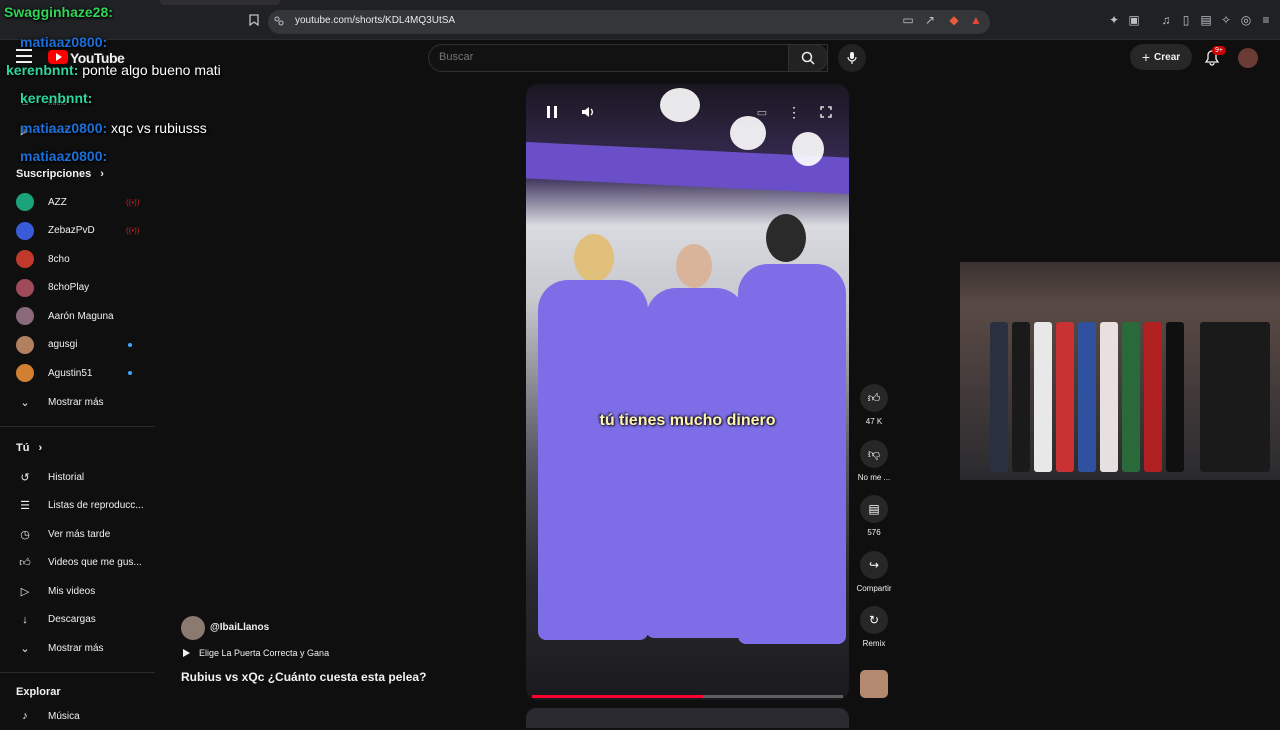  Describe the element at coordinates (604, 57) in the screenshot. I see `search-input` at that location.